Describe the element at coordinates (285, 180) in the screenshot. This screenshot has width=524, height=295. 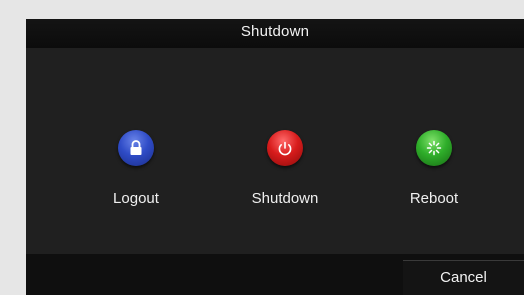
I see `shutdown-button: Shutdown` at that location.